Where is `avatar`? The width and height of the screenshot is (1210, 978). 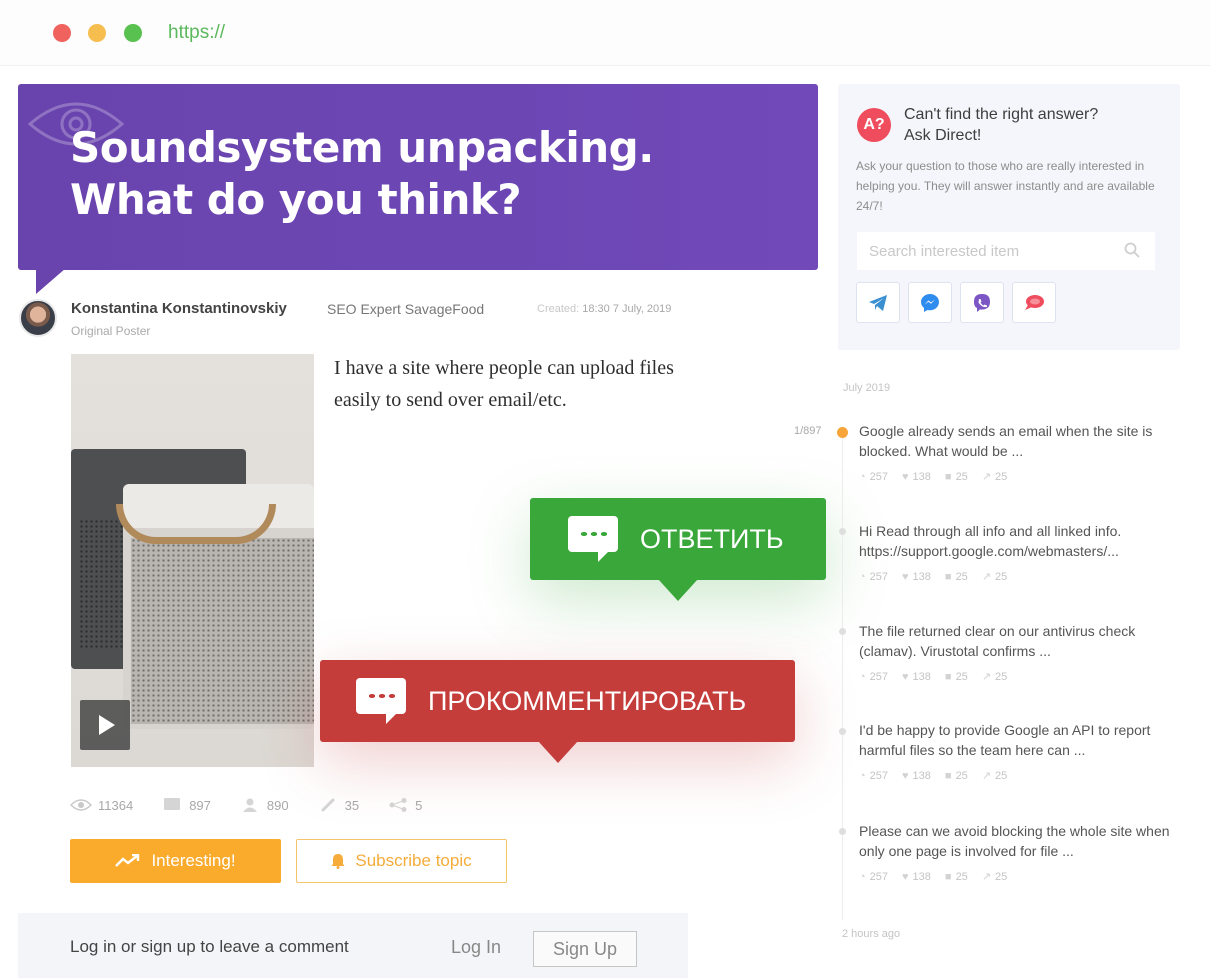
avatar is located at coordinates (38, 318).